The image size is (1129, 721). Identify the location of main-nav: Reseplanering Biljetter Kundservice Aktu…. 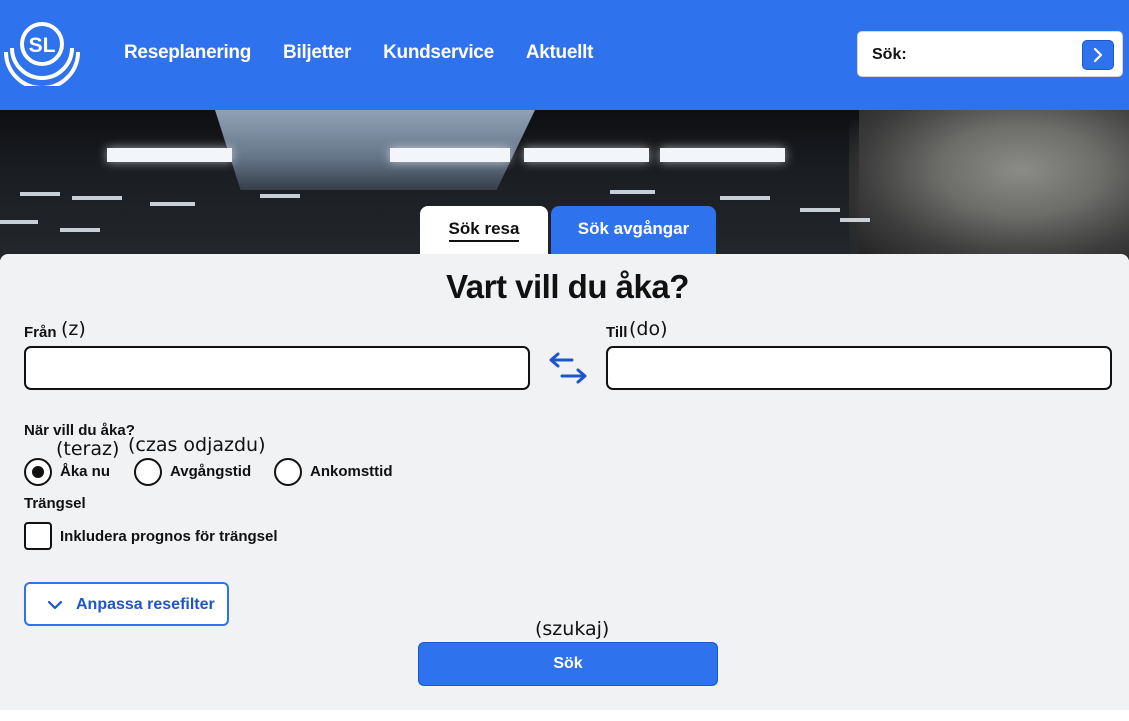
(358, 53).